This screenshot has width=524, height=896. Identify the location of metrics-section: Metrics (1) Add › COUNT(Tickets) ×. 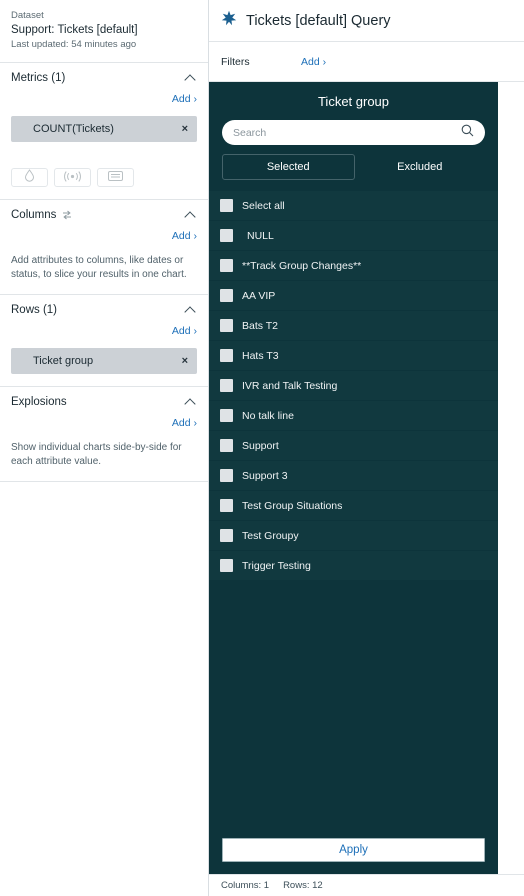
(104, 131).